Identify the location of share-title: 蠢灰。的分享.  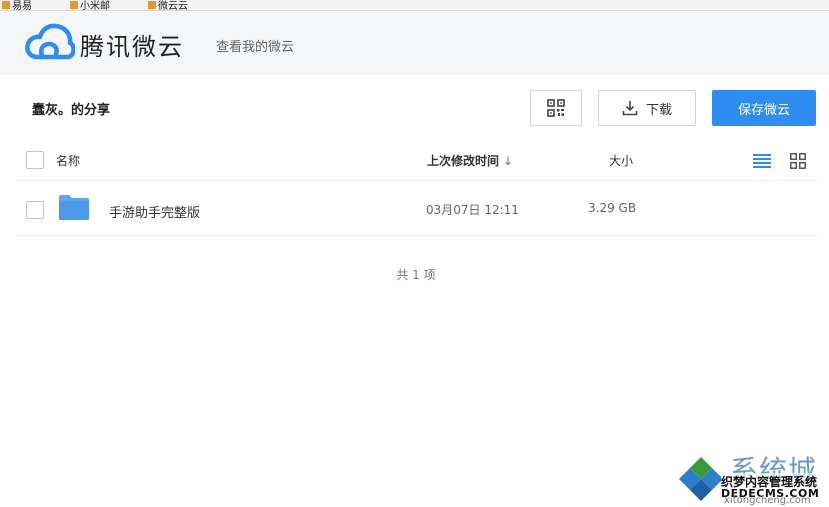
(71, 110).